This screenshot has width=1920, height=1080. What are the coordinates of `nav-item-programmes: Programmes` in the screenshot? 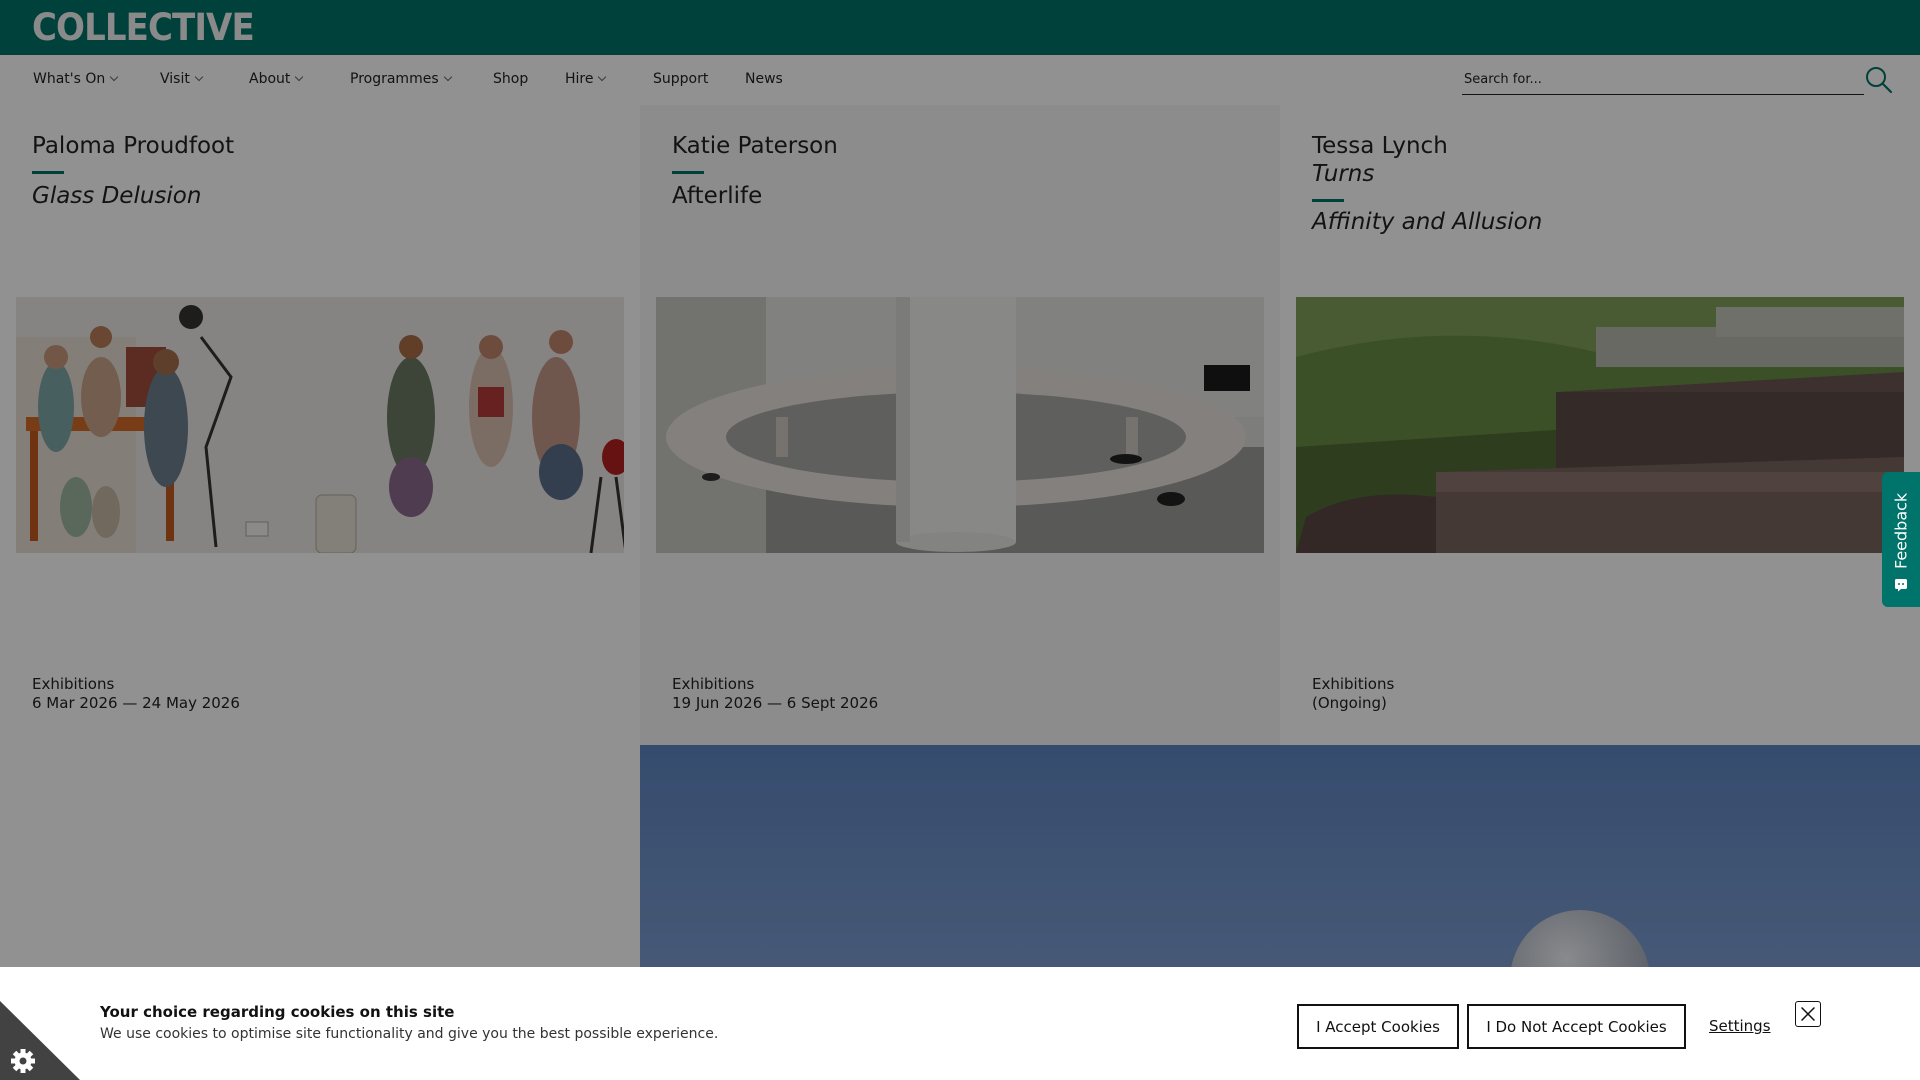 It's located at (401, 79).